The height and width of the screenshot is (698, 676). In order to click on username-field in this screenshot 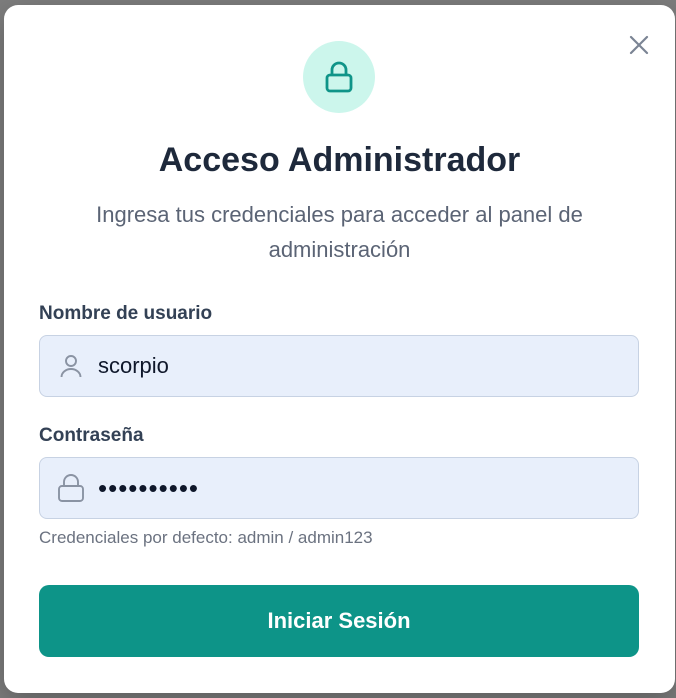, I will do `click(339, 366)`.